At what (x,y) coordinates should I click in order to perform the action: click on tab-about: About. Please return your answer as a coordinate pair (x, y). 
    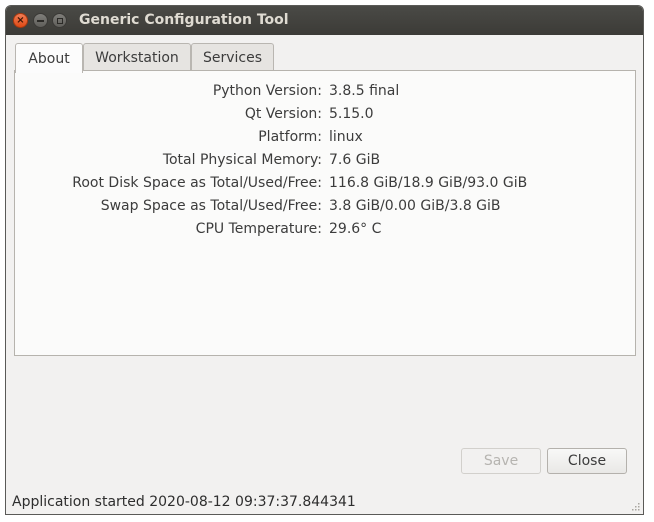
    Looking at the image, I should click on (49, 58).